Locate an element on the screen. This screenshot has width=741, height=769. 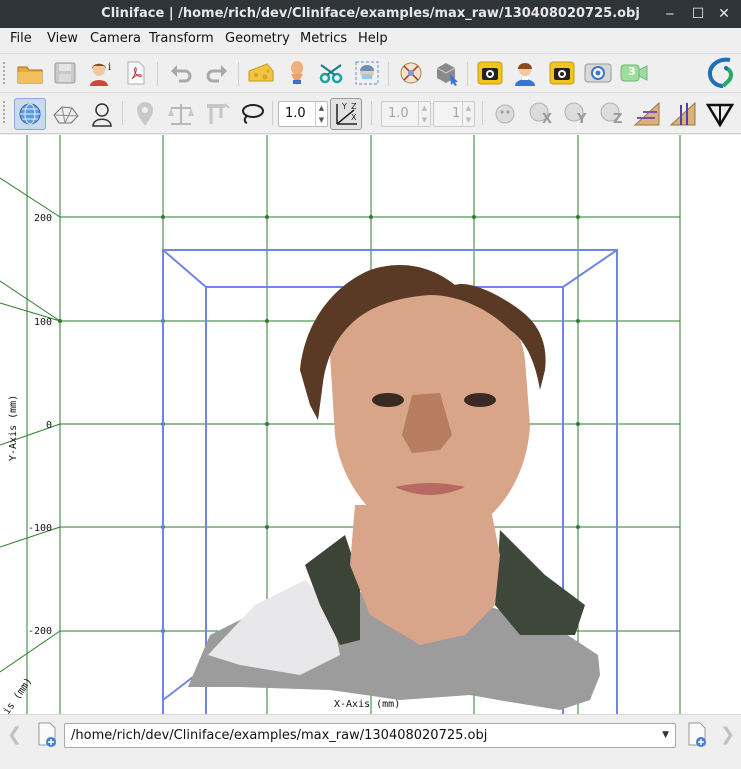
disabled-count-spinbox: 1 ▲ ▼ is located at coordinates (454, 114).